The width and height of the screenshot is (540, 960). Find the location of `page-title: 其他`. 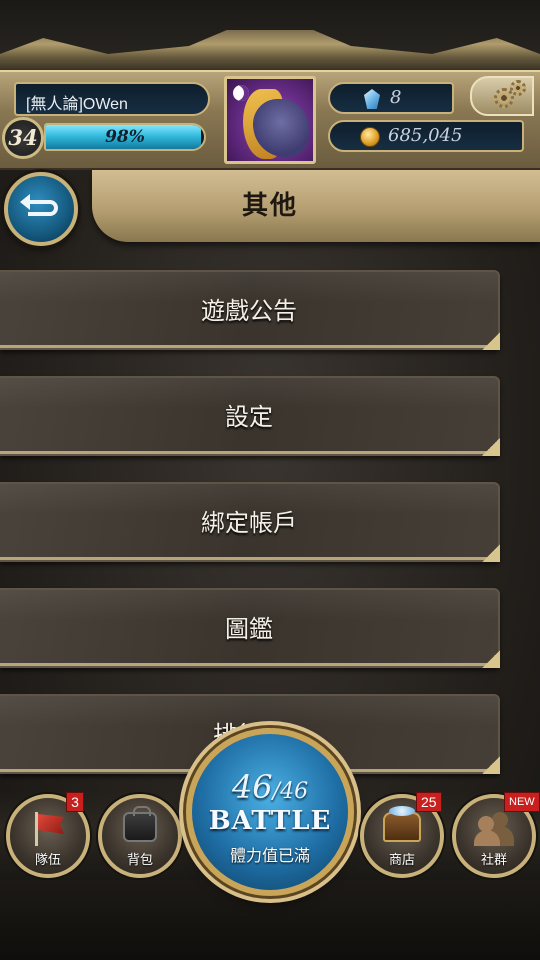

page-title: 其他 is located at coordinates (269, 206).